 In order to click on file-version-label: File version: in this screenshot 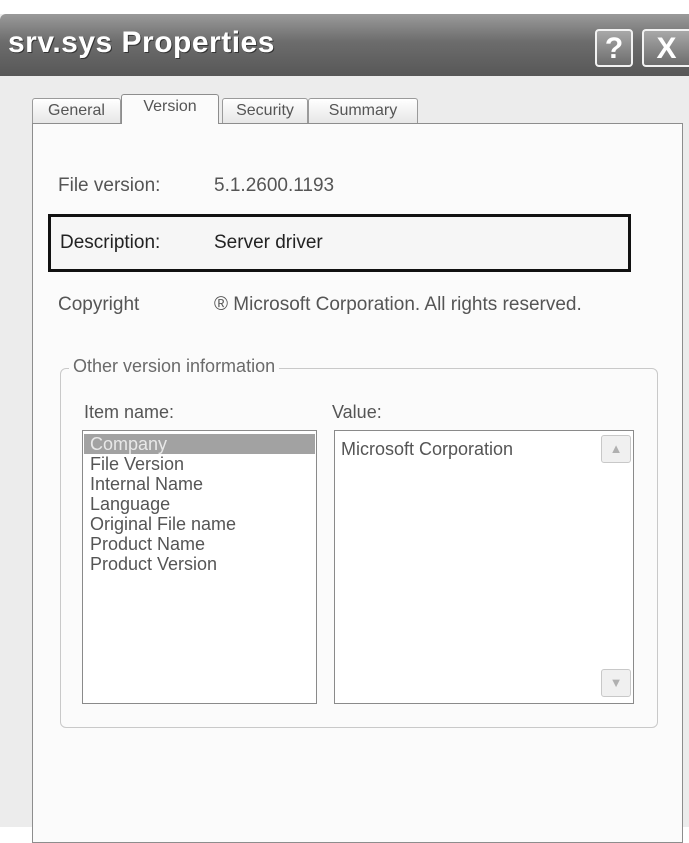, I will do `click(109, 185)`.